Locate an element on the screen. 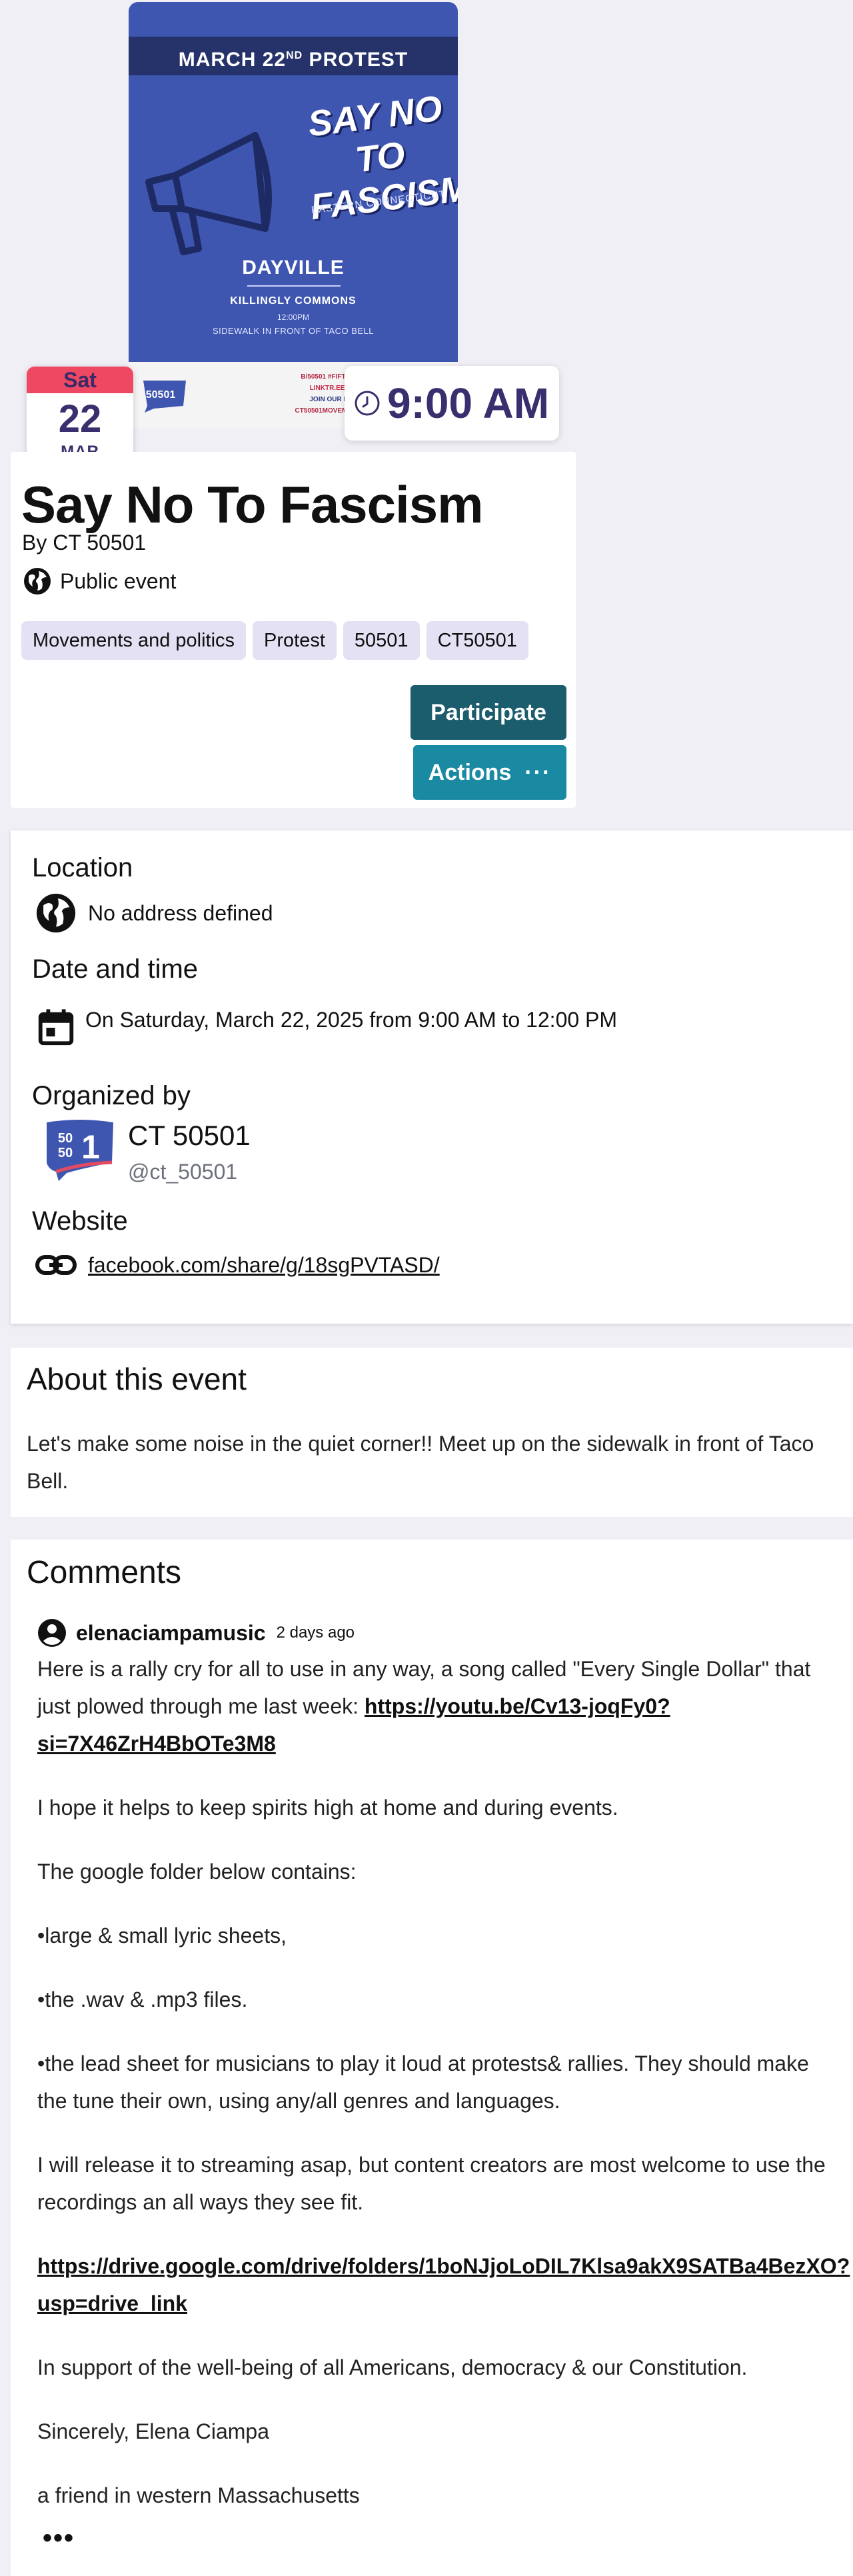 This screenshot has width=853, height=2576. participate-button: Participate is located at coordinates (488, 713).